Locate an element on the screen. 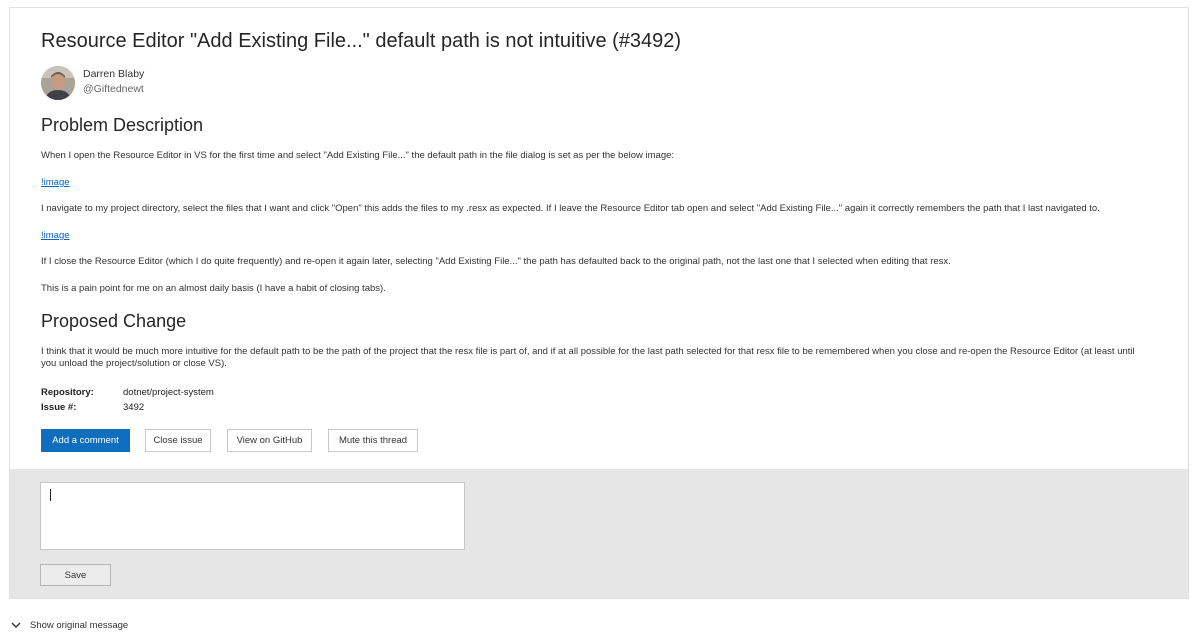 This screenshot has height=636, width=1200. mute-thread-button: Mute this thread is located at coordinates (373, 440).